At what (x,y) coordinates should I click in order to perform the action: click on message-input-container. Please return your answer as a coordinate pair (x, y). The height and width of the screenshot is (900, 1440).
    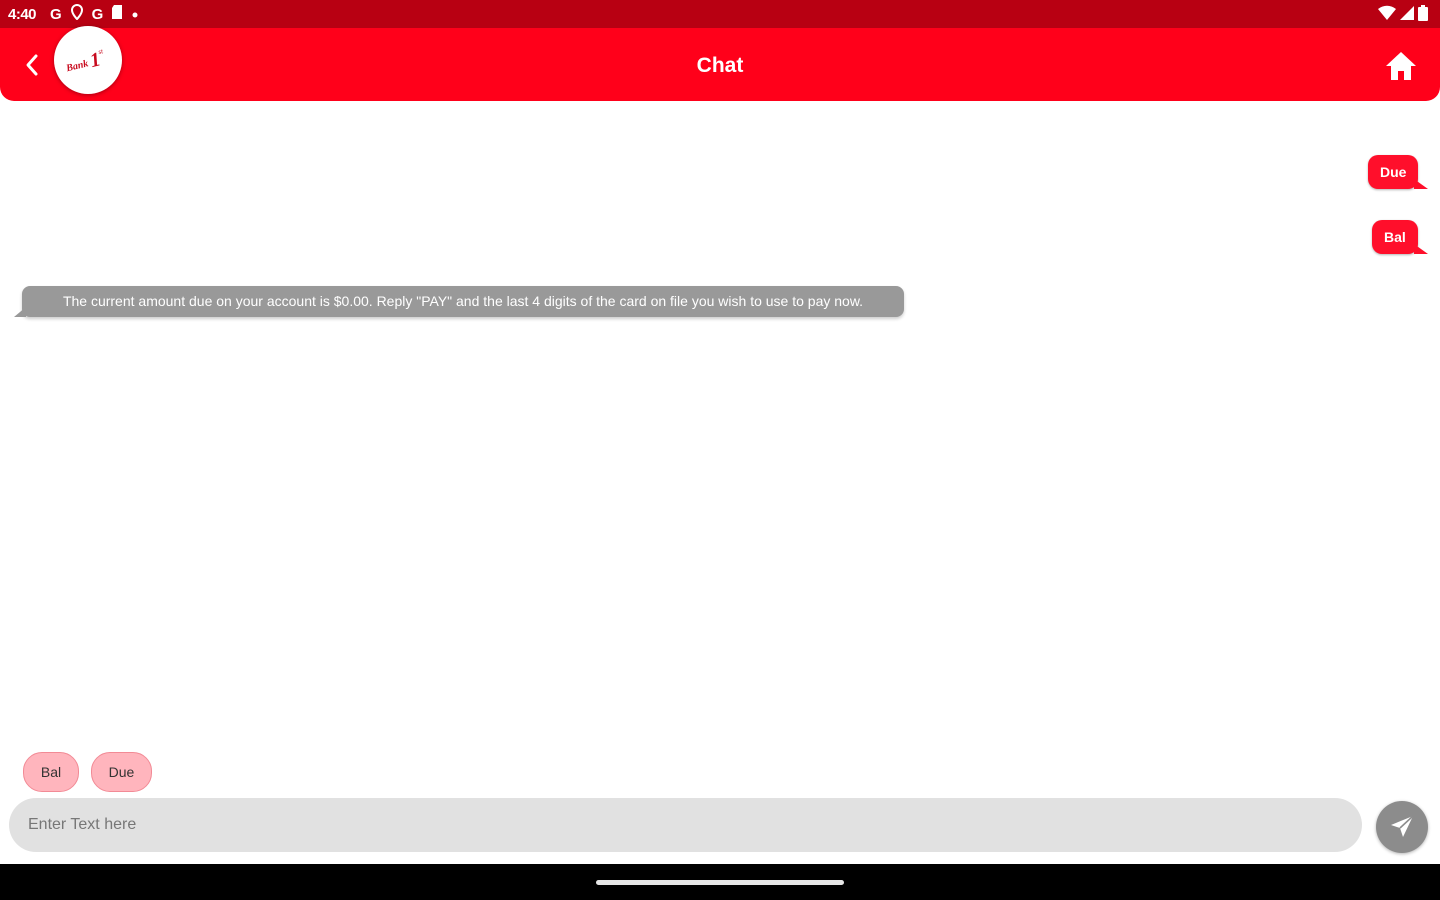
    Looking at the image, I should click on (685, 825).